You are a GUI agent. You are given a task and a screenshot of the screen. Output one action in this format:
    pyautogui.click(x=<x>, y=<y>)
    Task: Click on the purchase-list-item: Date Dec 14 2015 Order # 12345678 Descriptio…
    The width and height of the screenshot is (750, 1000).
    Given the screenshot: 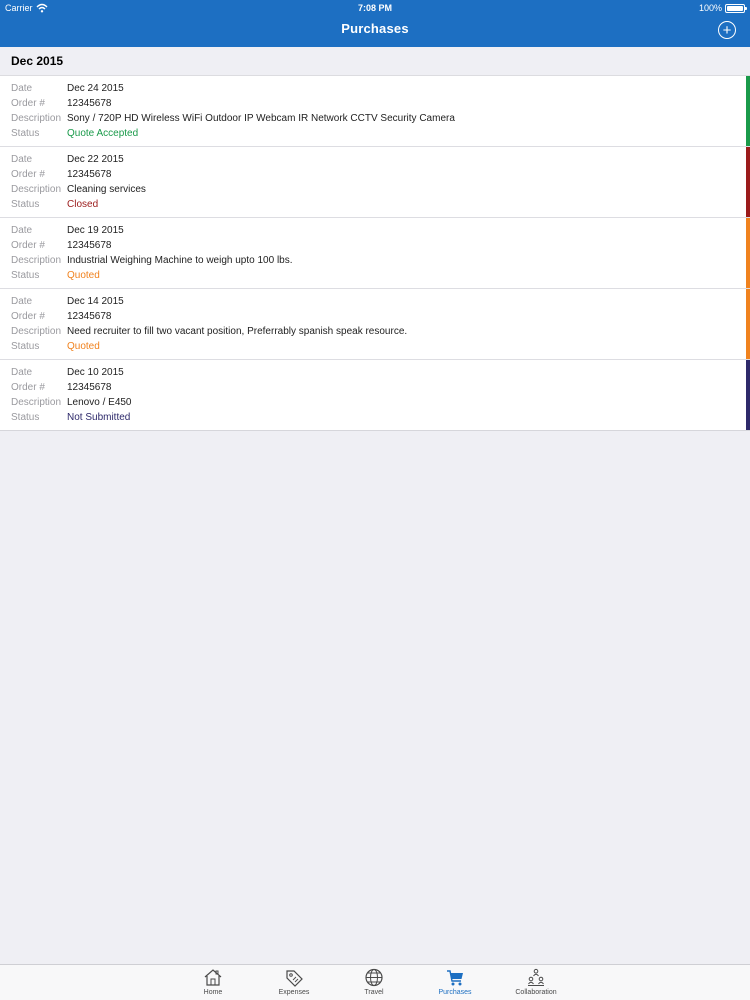 What is the action you would take?
    pyautogui.click(x=375, y=324)
    